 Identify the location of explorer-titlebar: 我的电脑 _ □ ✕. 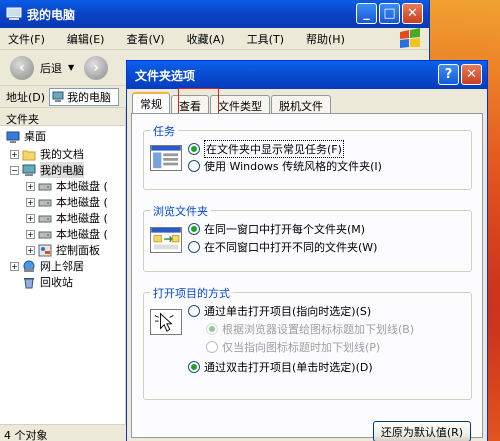
(214, 14).